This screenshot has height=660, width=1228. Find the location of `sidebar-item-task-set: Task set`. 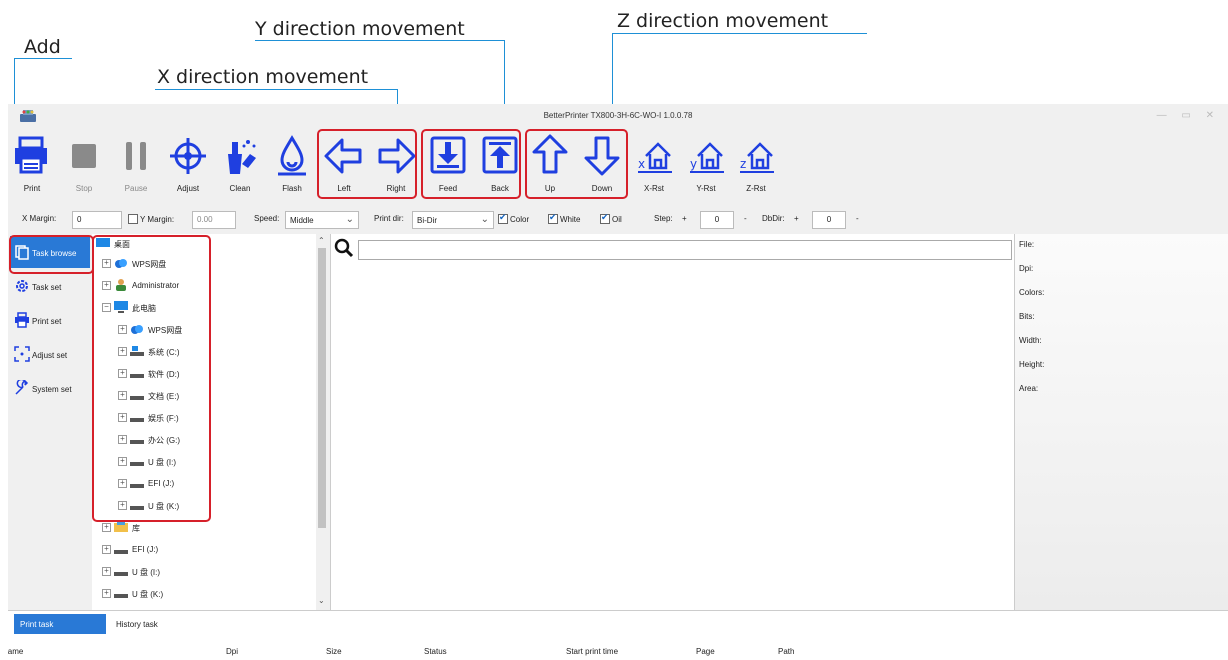

sidebar-item-task-set: Task set is located at coordinates (50, 286).